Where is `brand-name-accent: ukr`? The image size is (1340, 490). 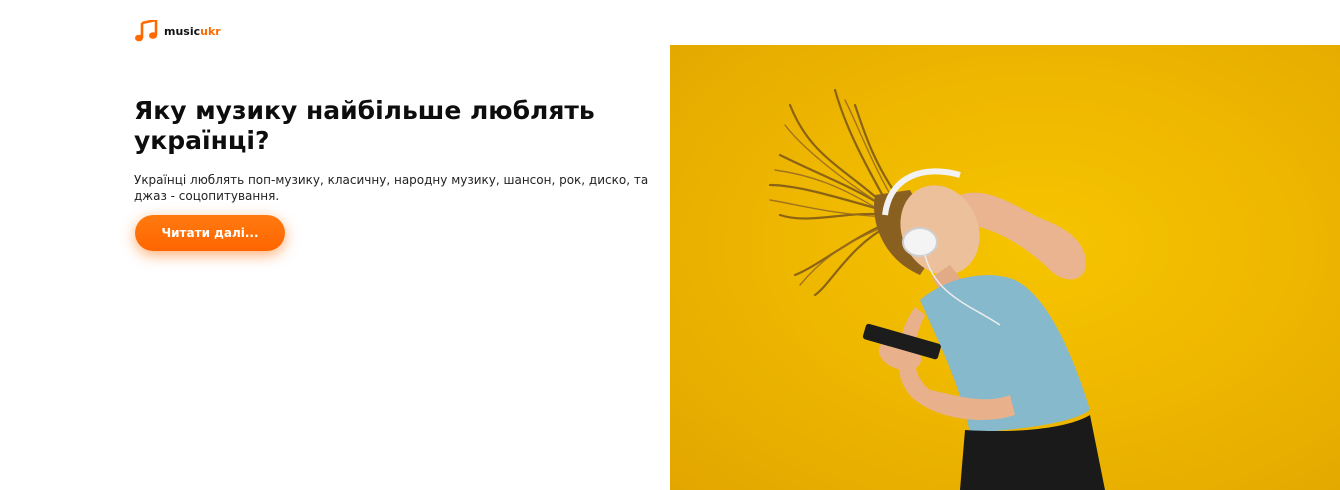 brand-name-accent: ukr is located at coordinates (210, 31).